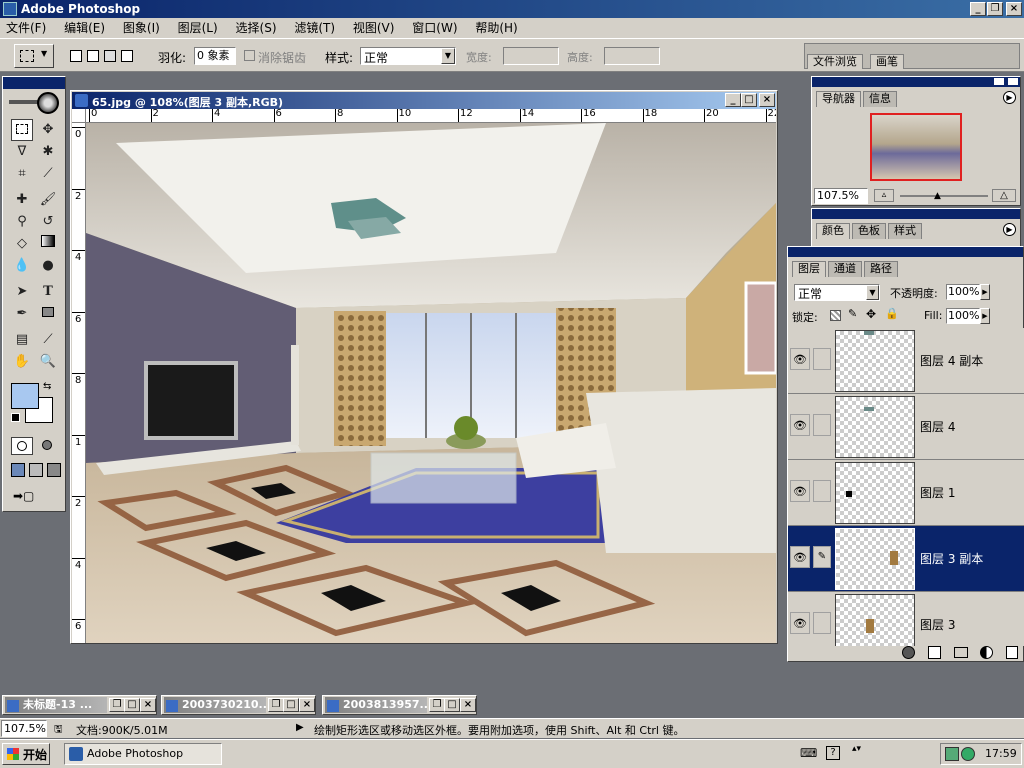 This screenshot has width=1024, height=768. Describe the element at coordinates (531, 56) in the screenshot. I see `width-input` at that location.